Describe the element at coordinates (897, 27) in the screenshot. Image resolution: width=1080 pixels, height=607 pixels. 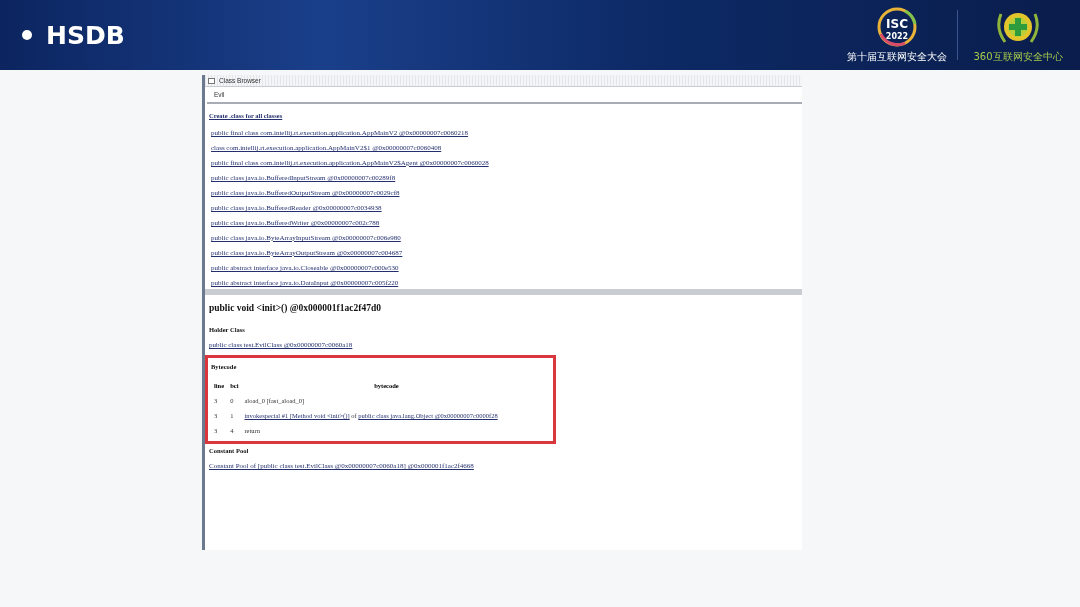
I see `isc-logo-icon: ISC 2022` at that location.